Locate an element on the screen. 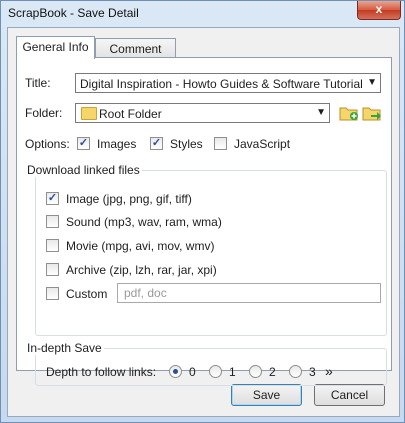 The height and width of the screenshot is (423, 405). folder-value: Root Folder is located at coordinates (130, 114).